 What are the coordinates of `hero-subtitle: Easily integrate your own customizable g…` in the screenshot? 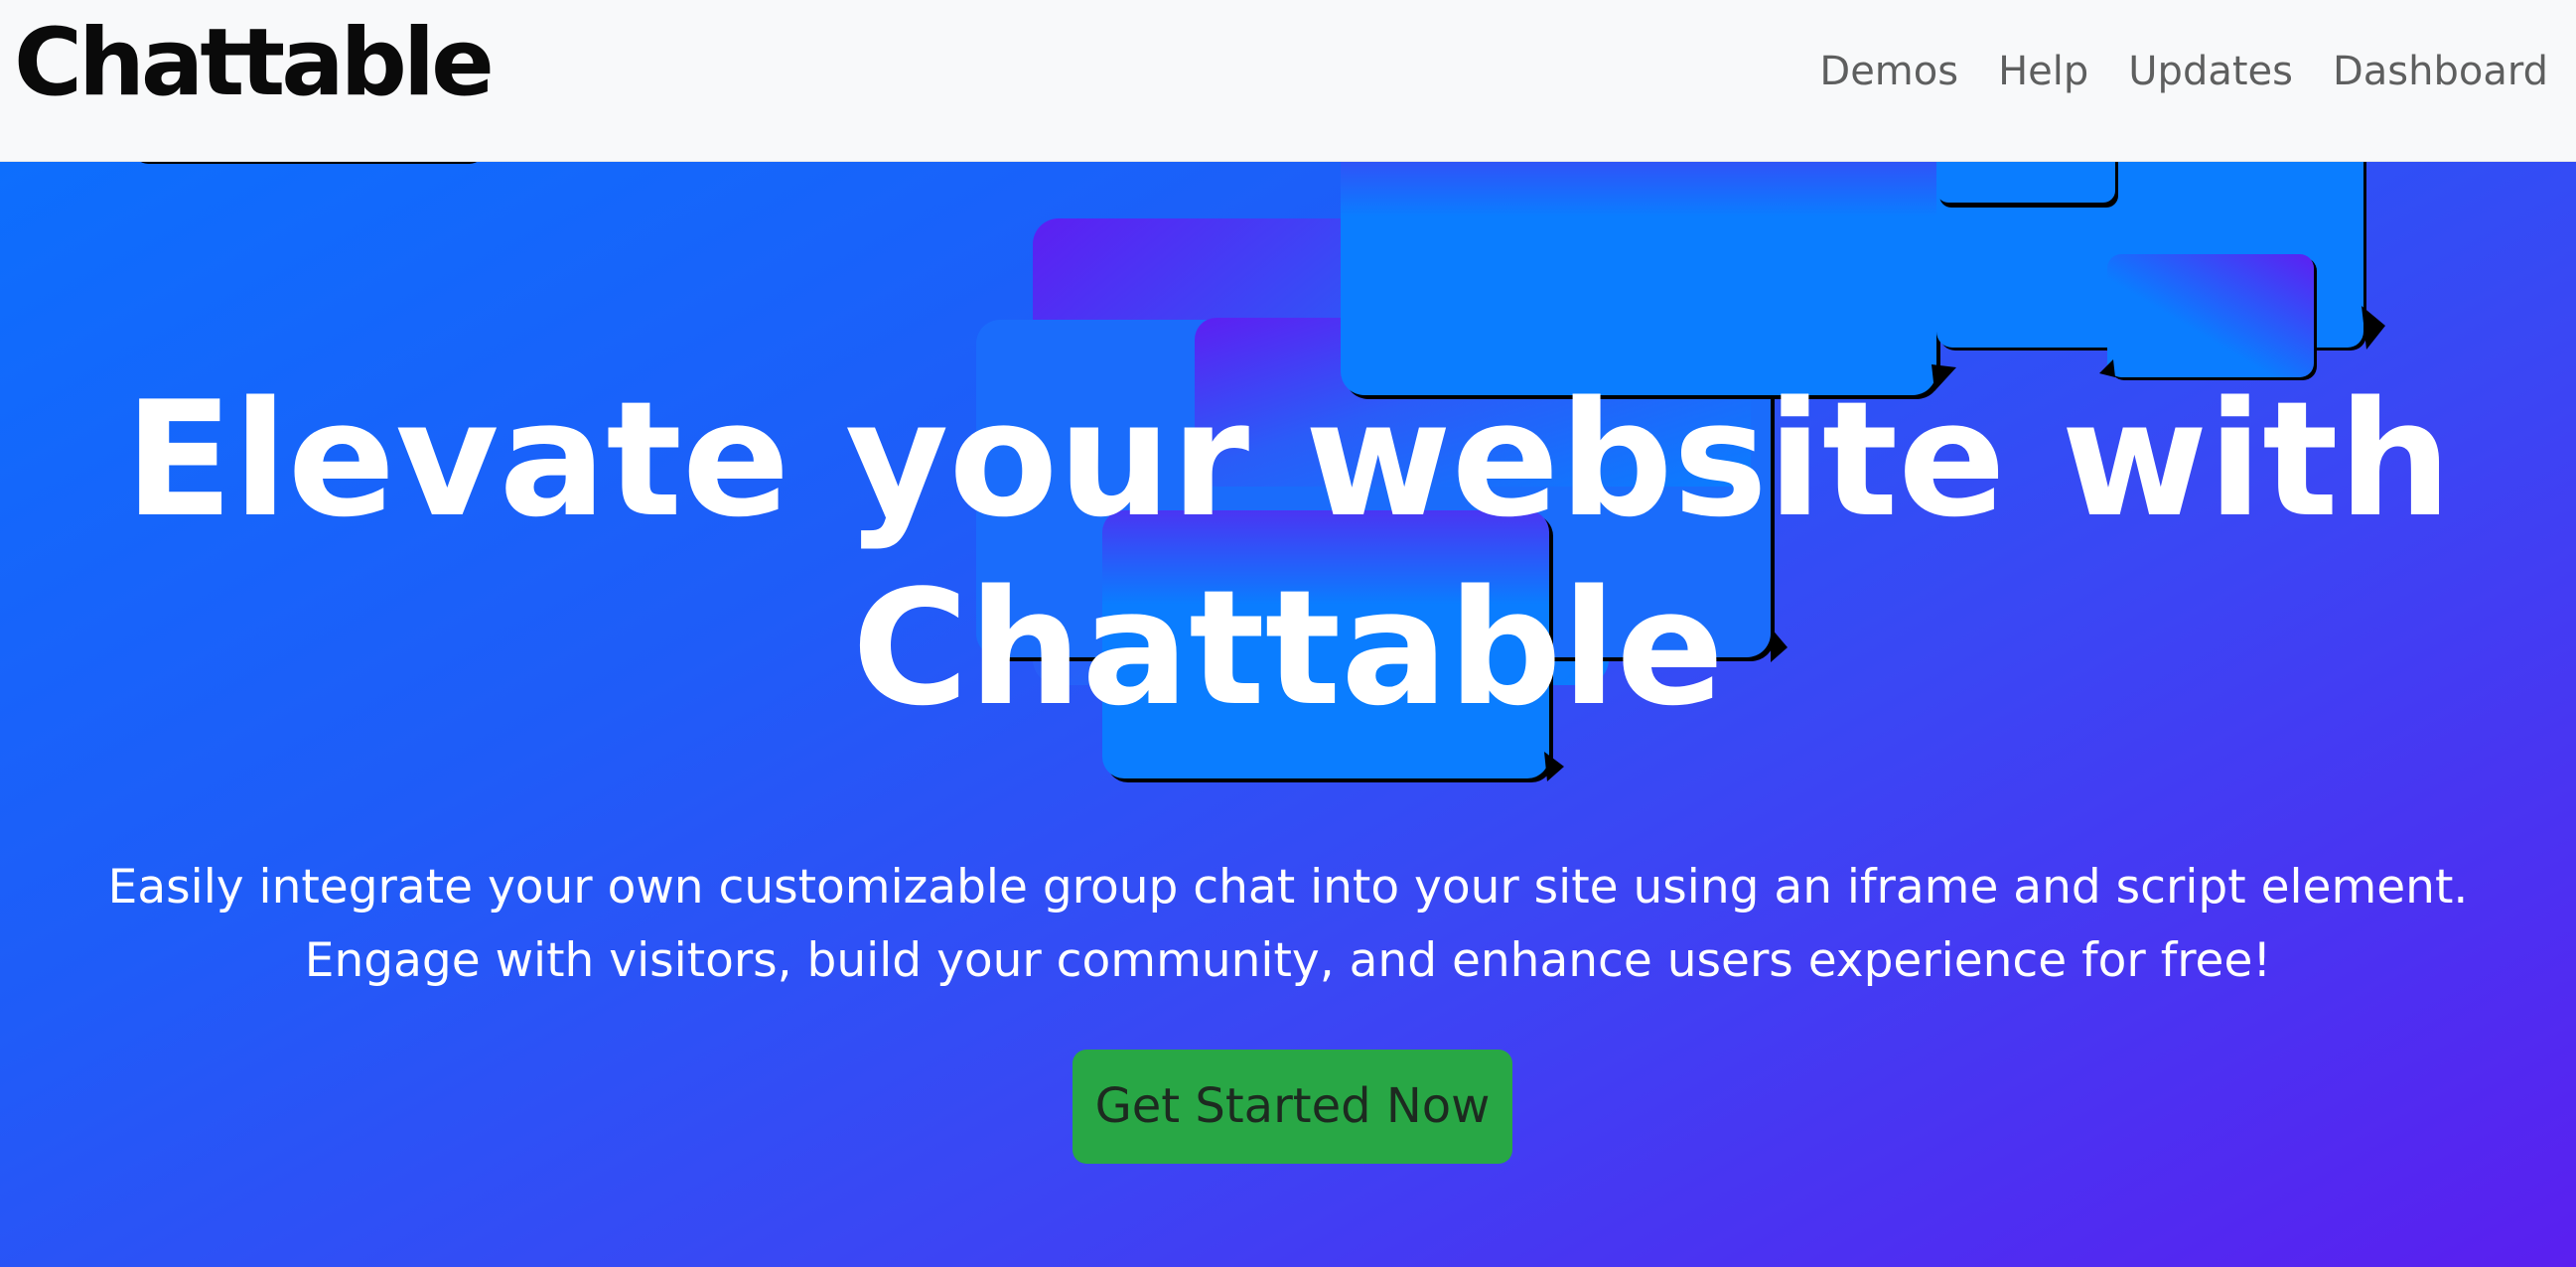 It's located at (1288, 924).